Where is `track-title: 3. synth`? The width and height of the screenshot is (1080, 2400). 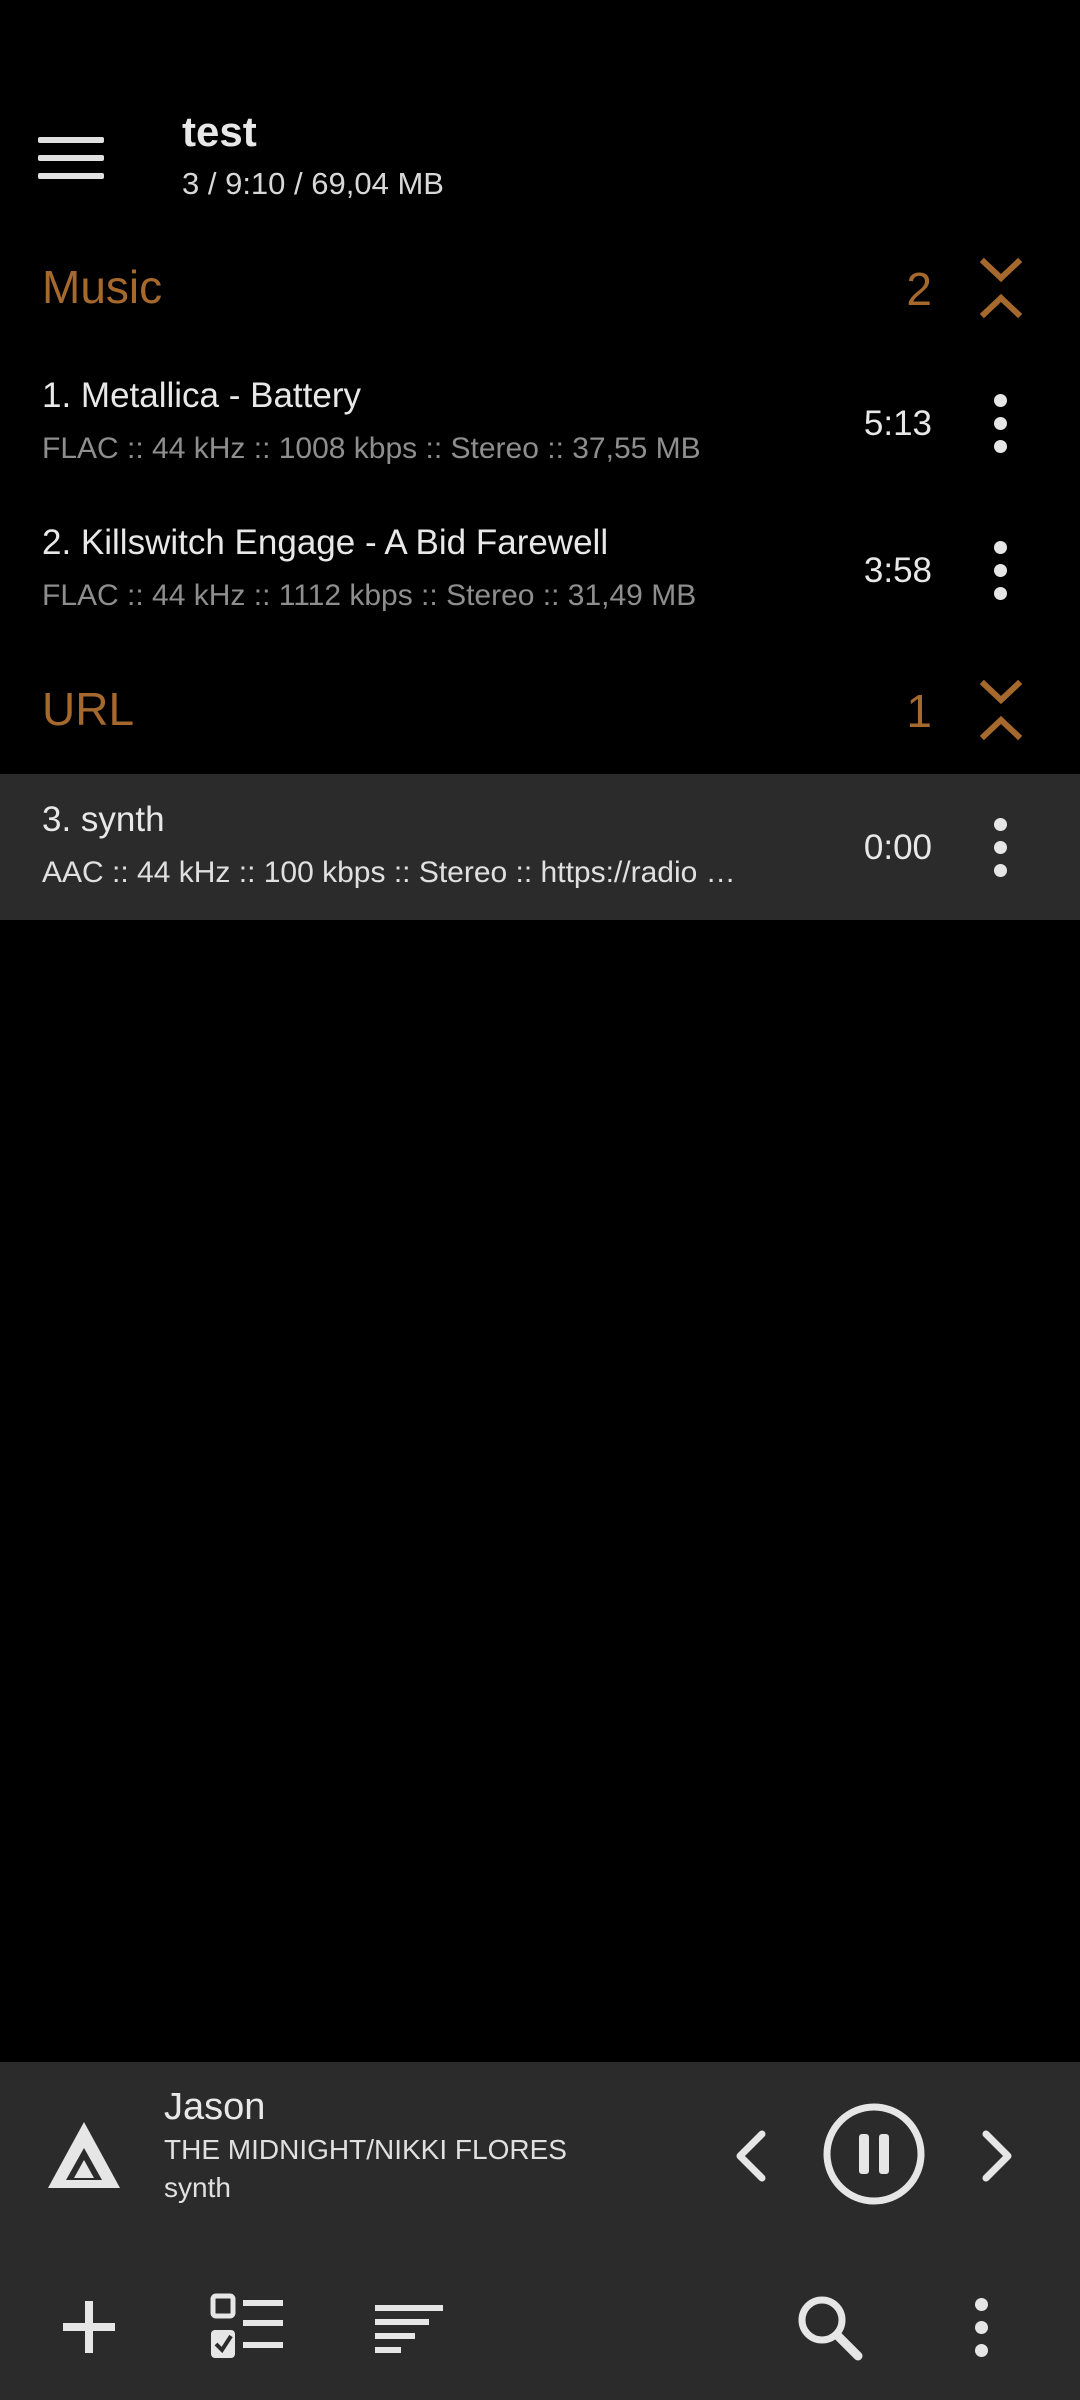 track-title: 3. synth is located at coordinates (103, 819).